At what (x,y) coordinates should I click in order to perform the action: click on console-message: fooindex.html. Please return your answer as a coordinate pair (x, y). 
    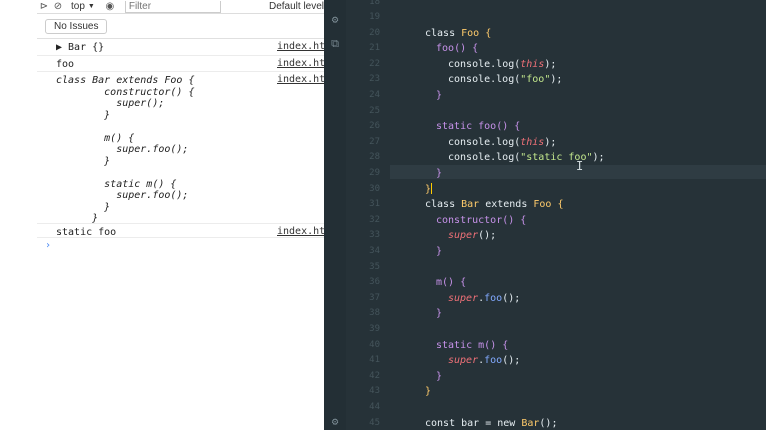
    Looking at the image, I should click on (180, 64).